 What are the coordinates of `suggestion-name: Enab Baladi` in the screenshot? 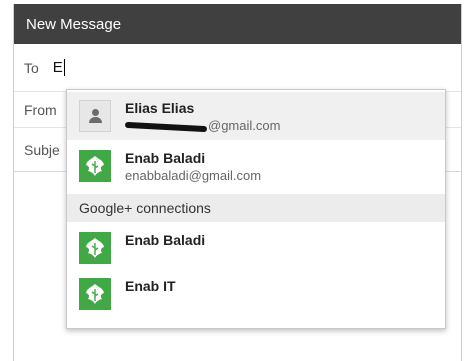 It's located at (165, 158).